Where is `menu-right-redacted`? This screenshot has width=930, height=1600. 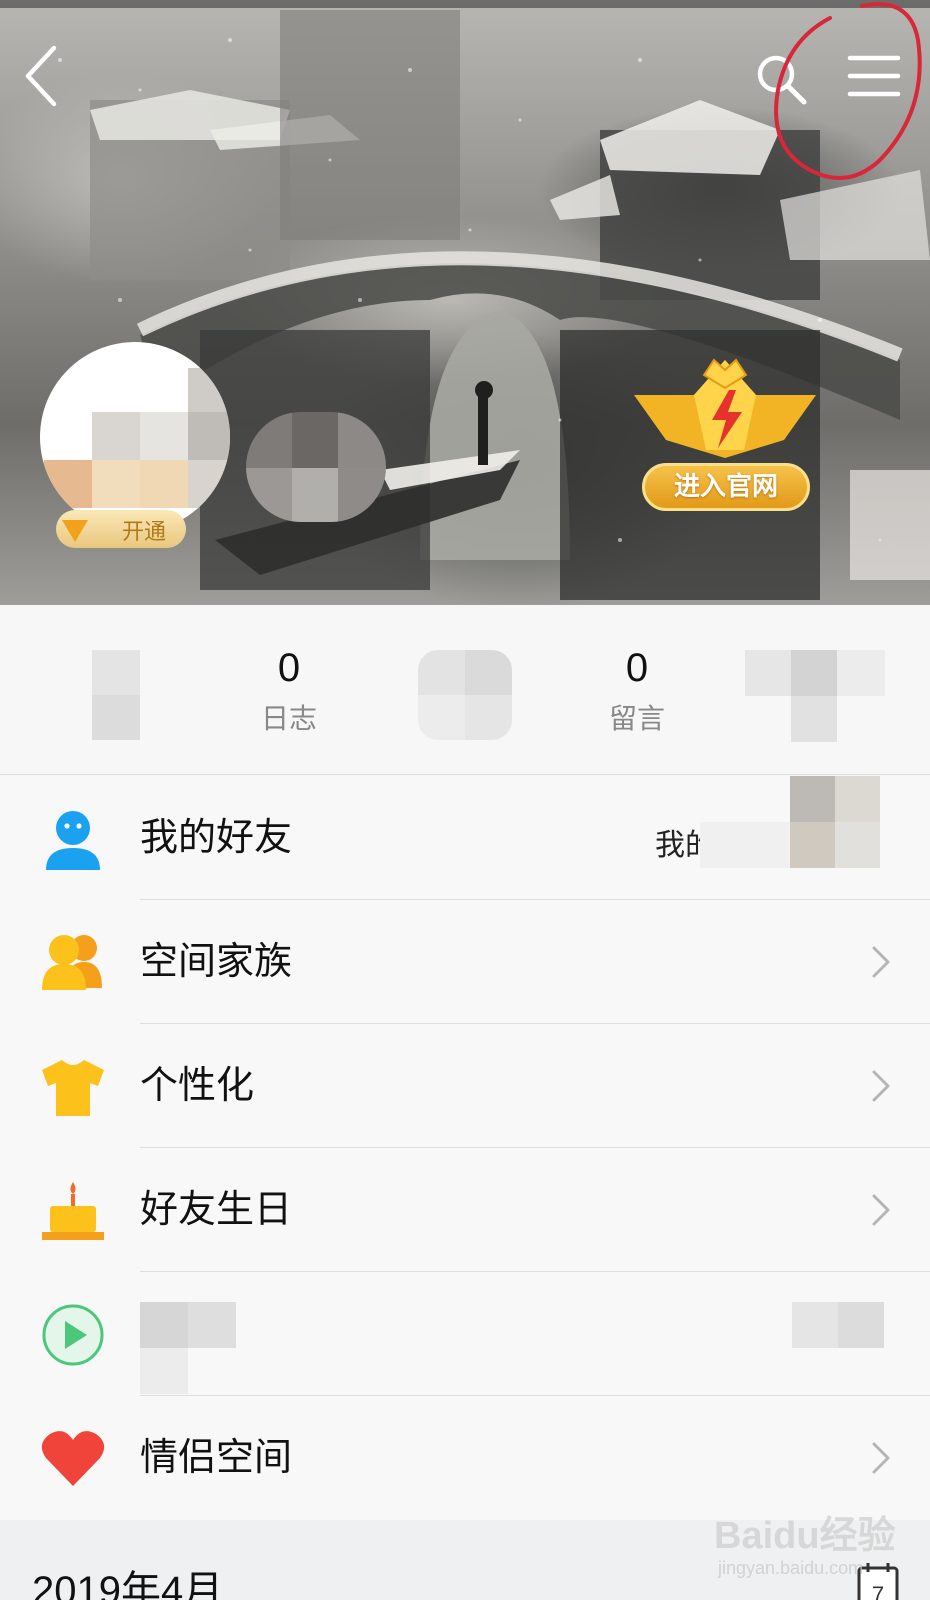 menu-right-redacted is located at coordinates (838, 1325).